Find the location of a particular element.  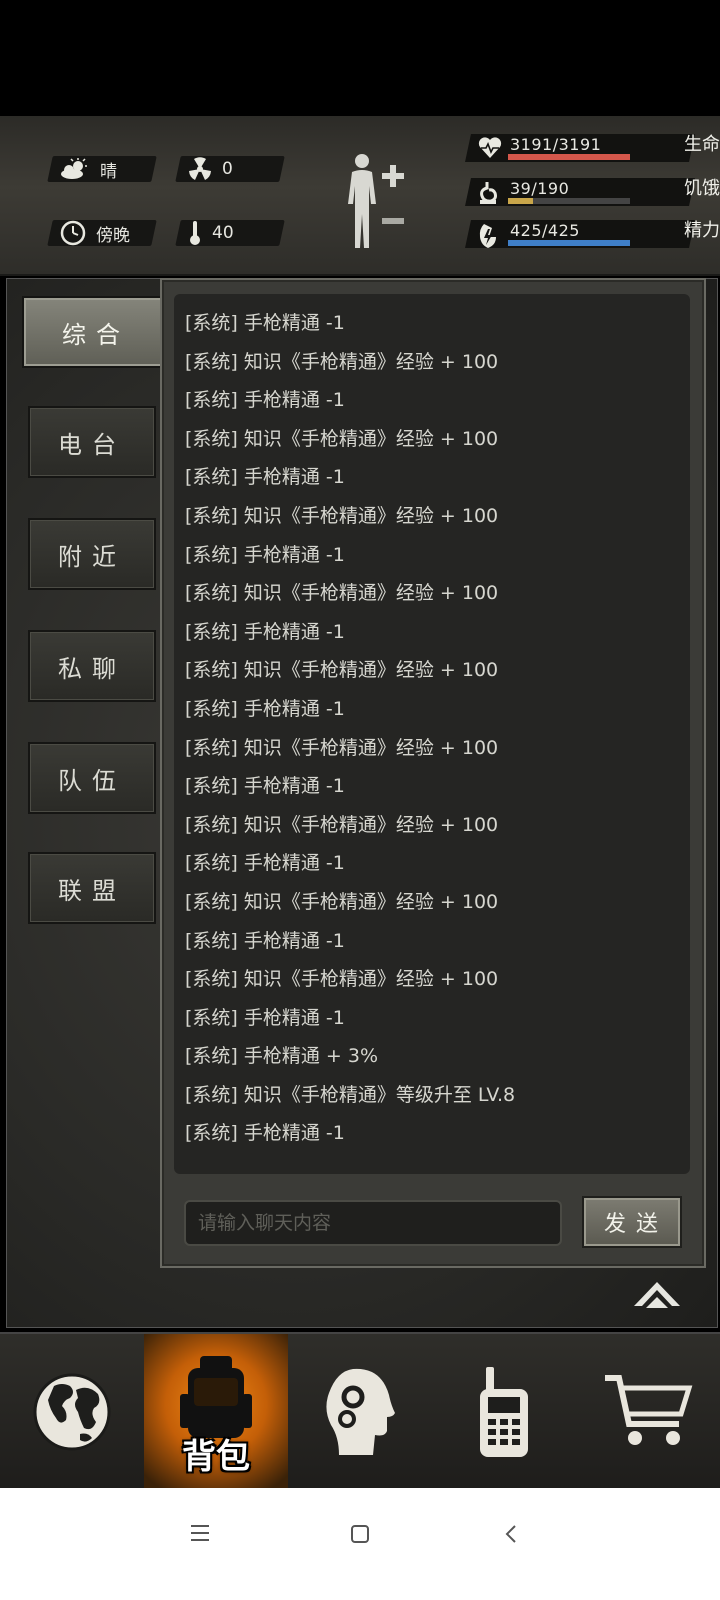

nav-communication is located at coordinates (504, 1412).